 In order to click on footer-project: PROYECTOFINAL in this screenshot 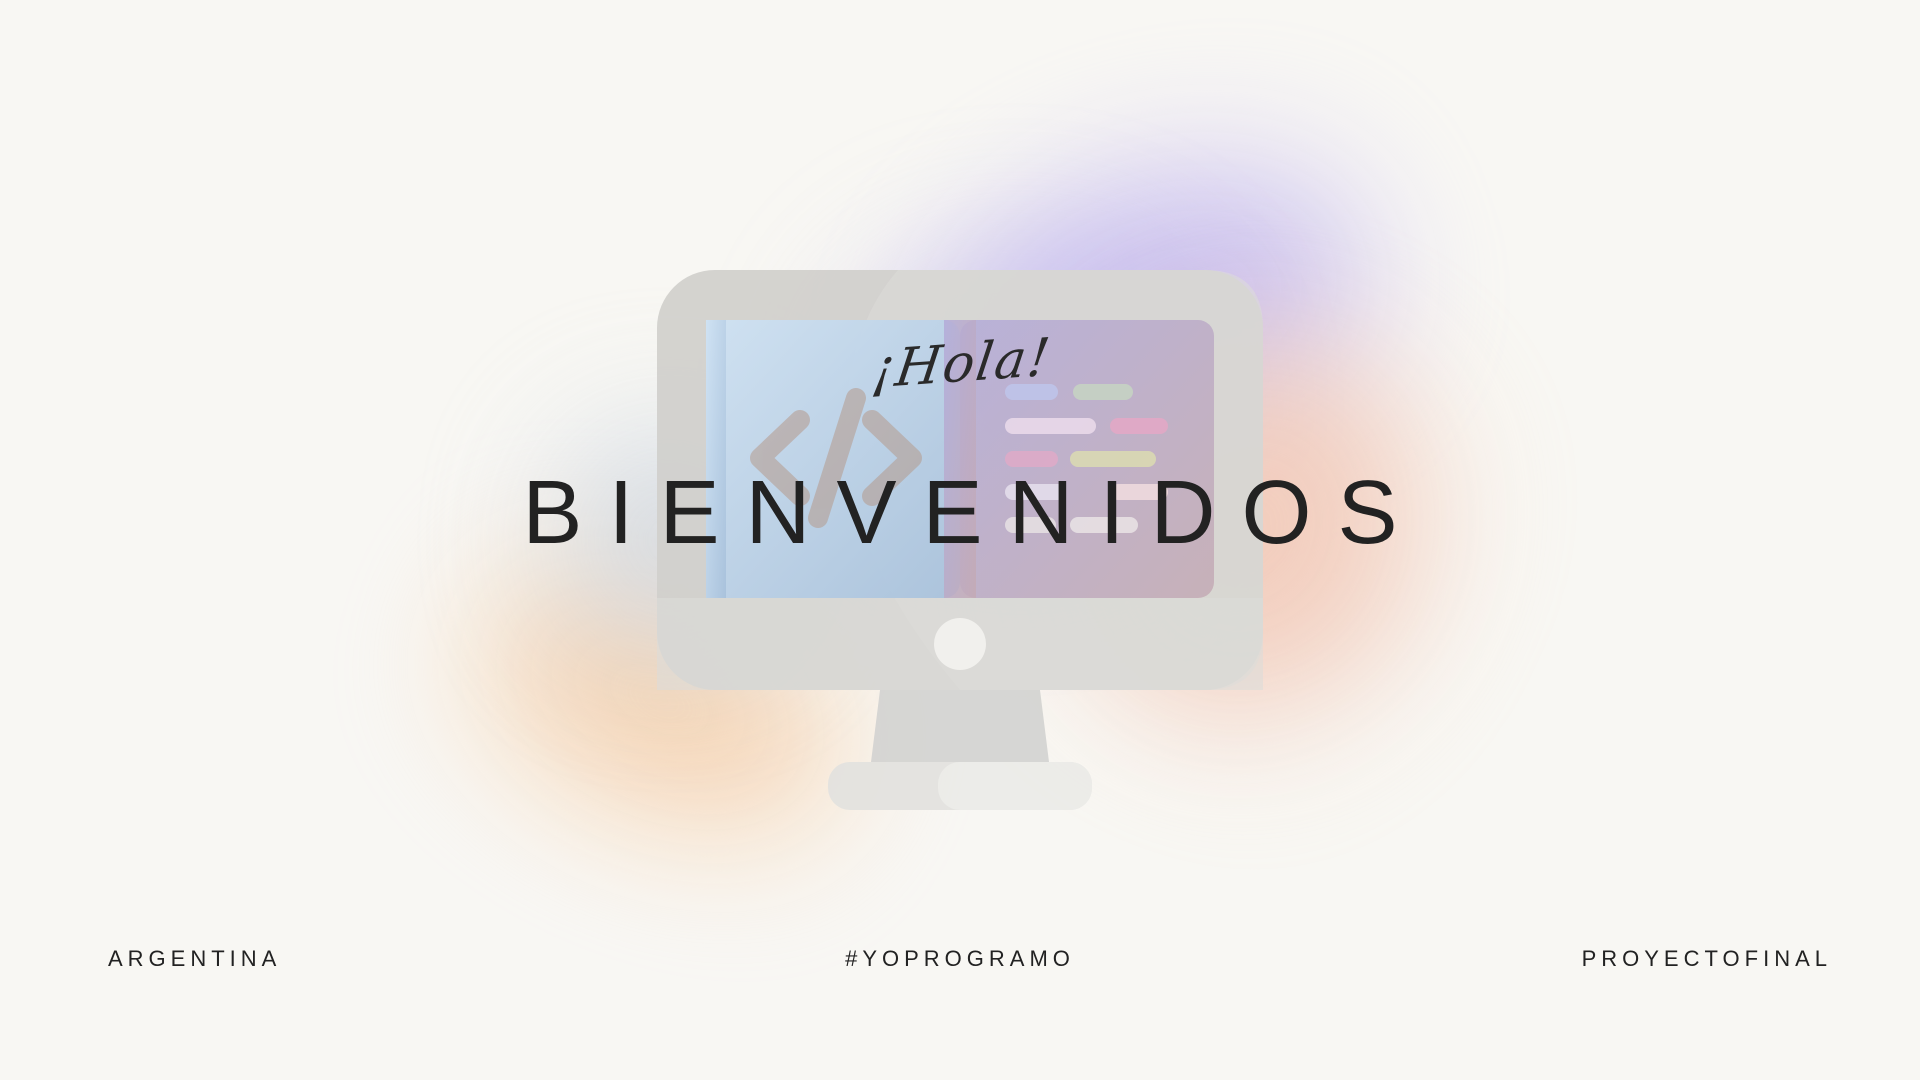, I will do `click(1706, 958)`.